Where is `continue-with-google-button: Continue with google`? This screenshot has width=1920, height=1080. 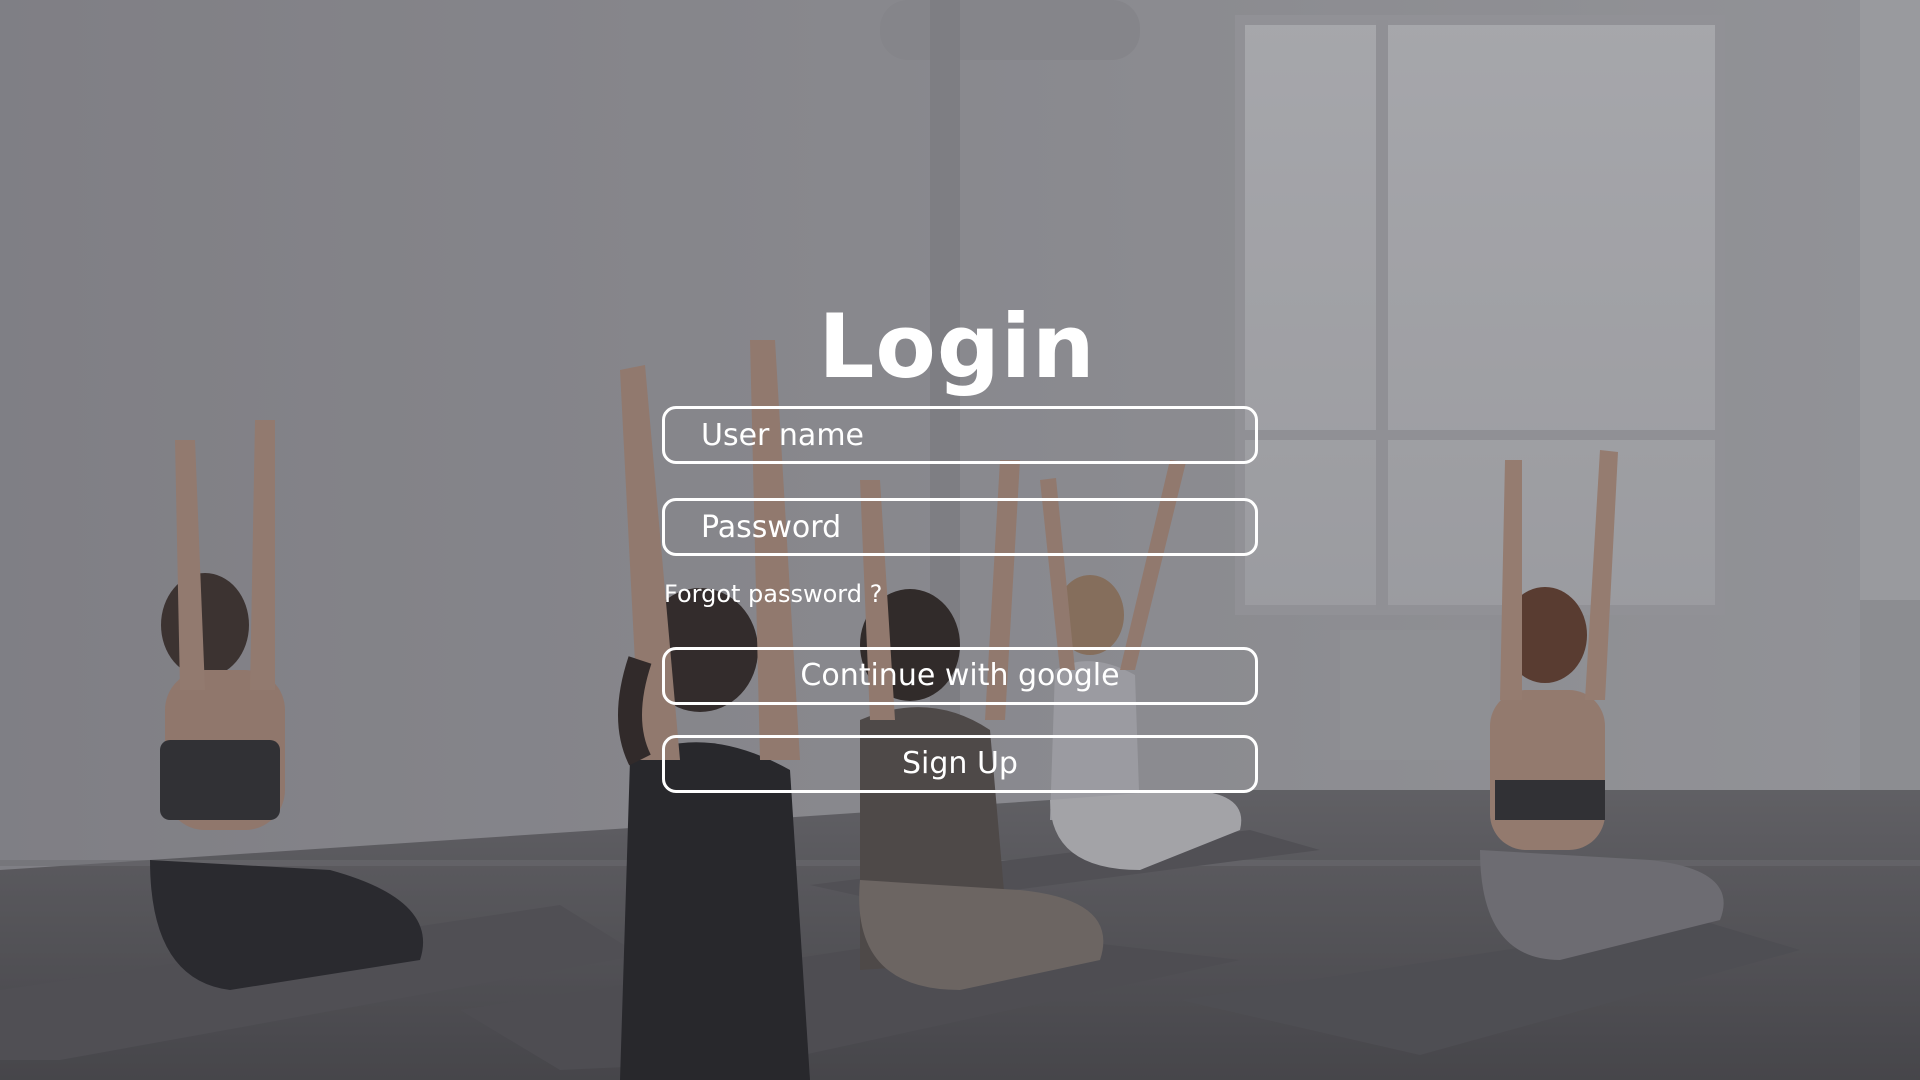
continue-with-google-button: Continue with google is located at coordinates (960, 676).